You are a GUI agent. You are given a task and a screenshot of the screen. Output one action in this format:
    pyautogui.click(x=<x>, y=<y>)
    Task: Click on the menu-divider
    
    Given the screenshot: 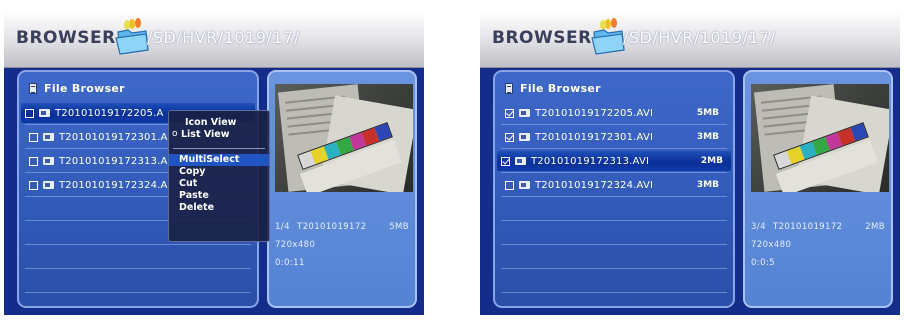 What is the action you would take?
    pyautogui.click(x=219, y=148)
    